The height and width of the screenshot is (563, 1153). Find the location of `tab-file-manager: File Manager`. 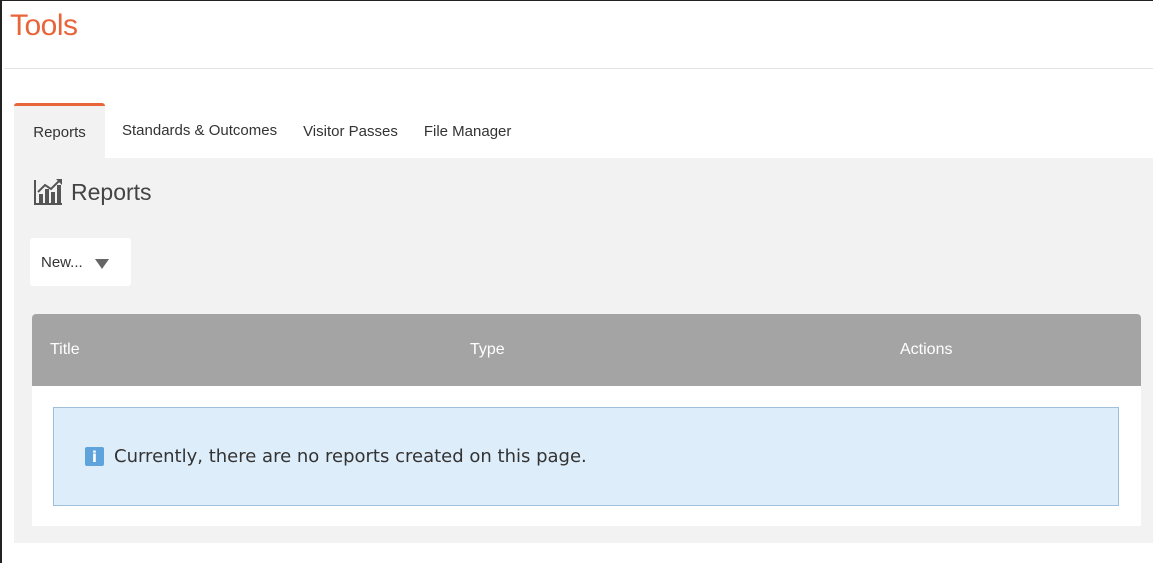

tab-file-manager: File Manager is located at coordinates (468, 130).